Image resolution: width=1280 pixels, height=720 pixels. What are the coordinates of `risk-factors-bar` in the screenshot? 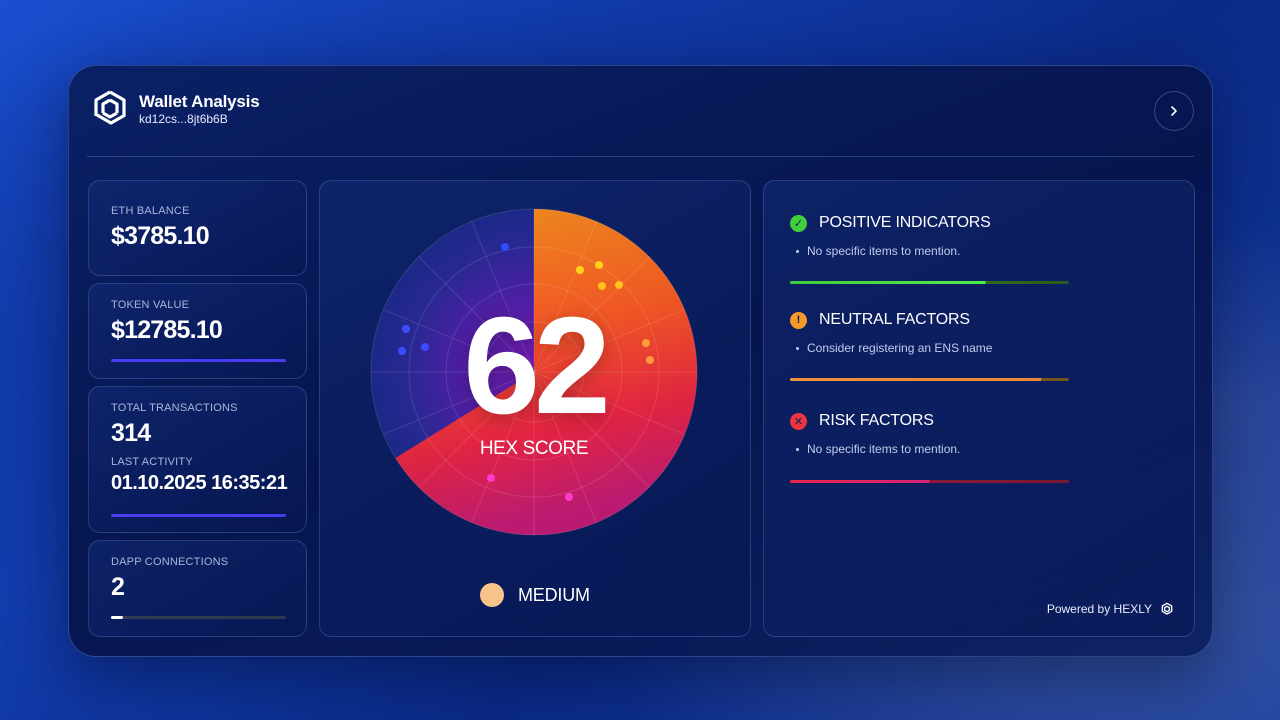 It's located at (929, 481).